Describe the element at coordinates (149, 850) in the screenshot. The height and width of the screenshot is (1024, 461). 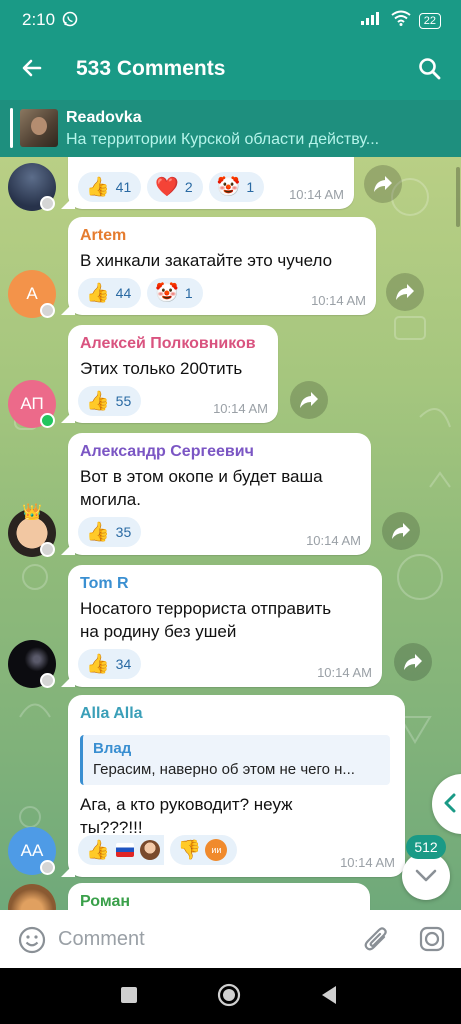
I see `user-photo-icon` at that location.